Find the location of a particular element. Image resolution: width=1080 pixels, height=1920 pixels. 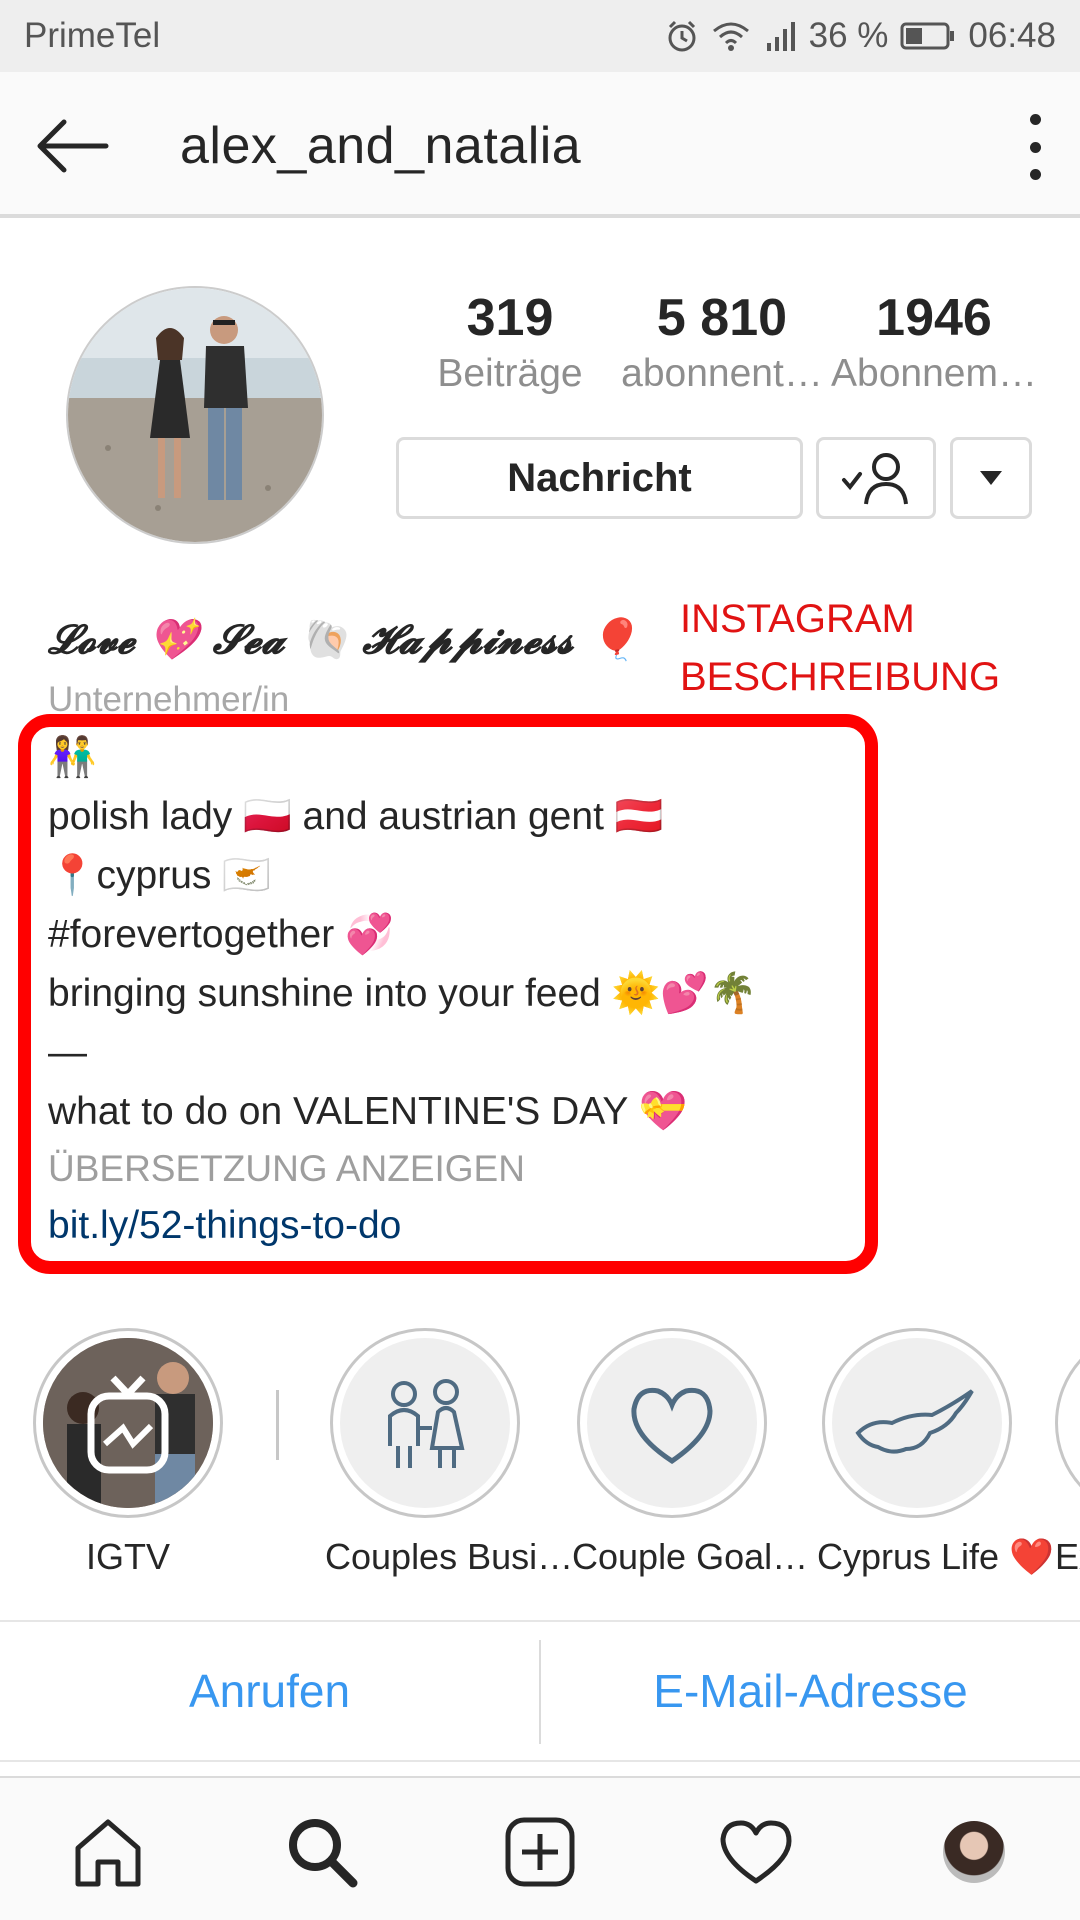

heart-outline-icon is located at coordinates (672, 1426).